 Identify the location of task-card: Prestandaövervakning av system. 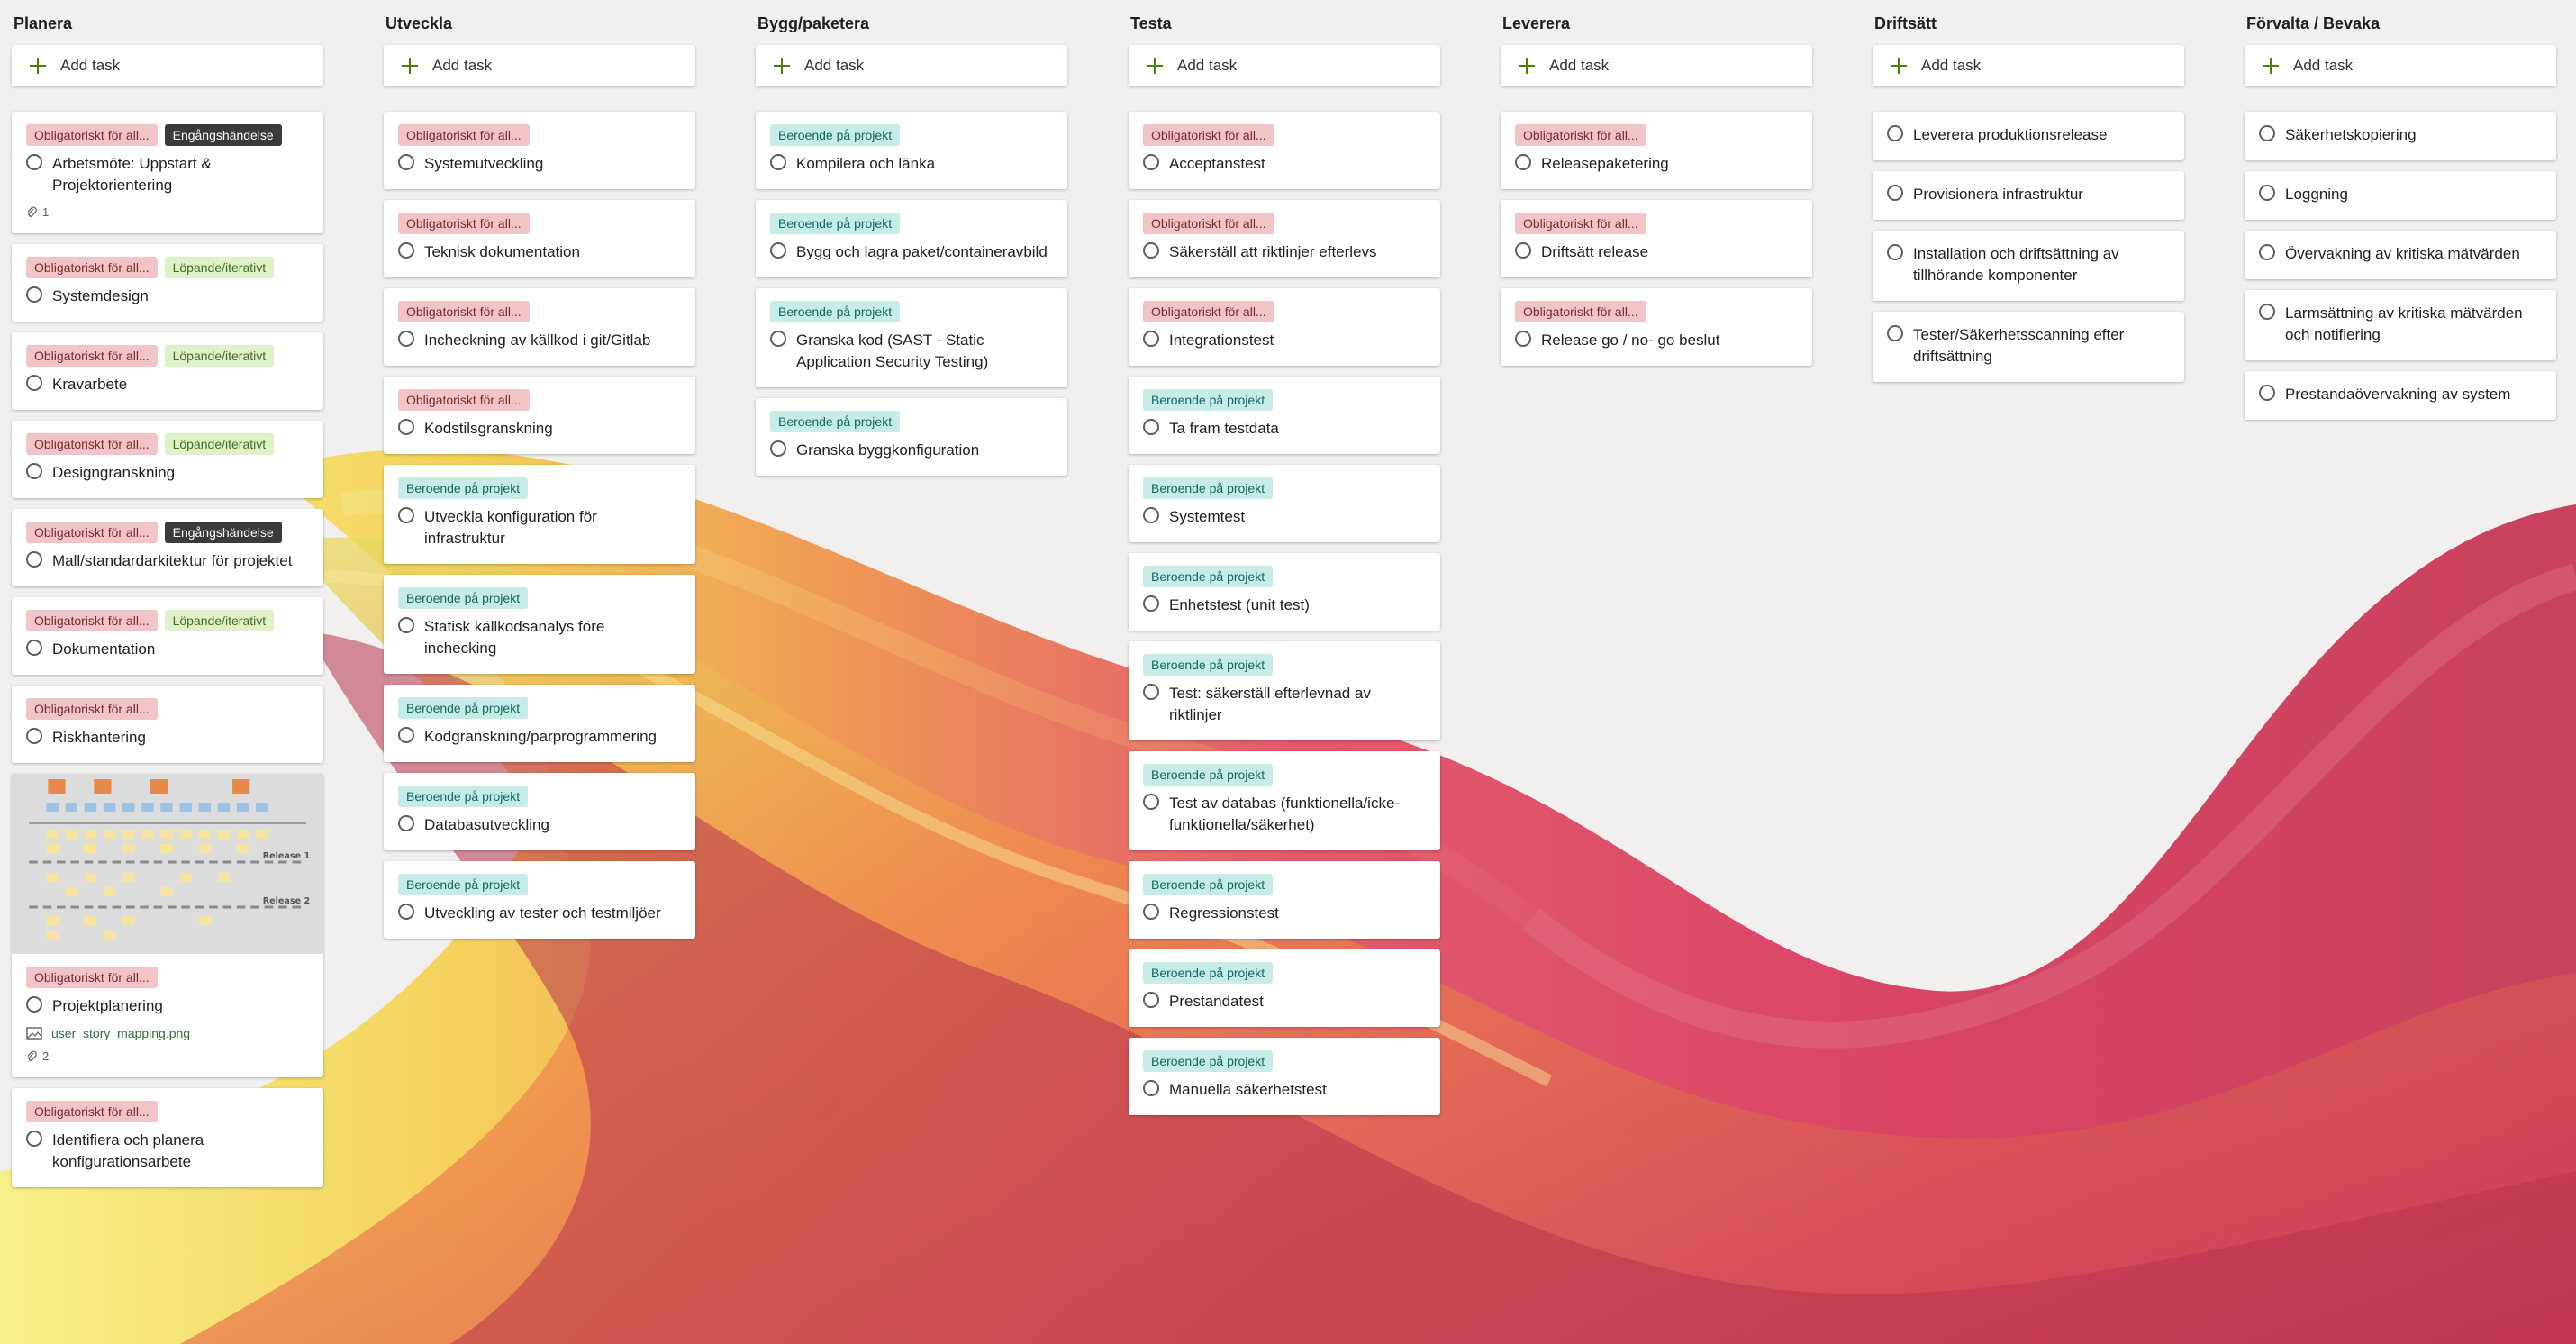
(2400, 396).